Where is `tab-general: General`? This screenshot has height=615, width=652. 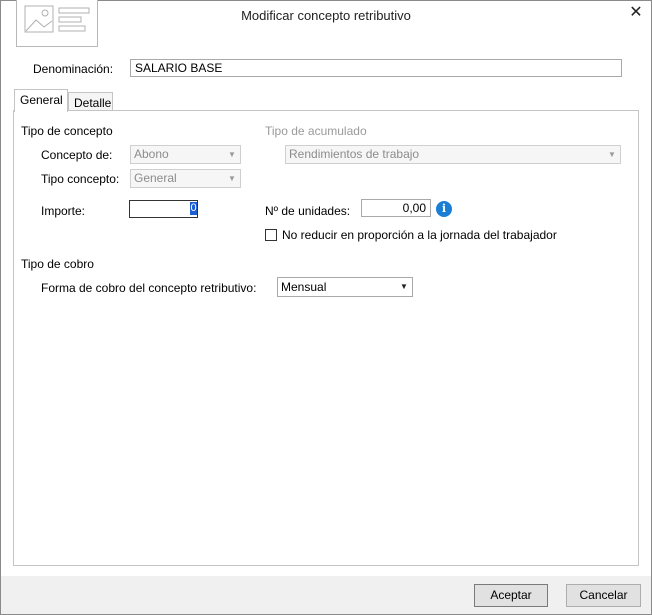
tab-general: General is located at coordinates (41, 100).